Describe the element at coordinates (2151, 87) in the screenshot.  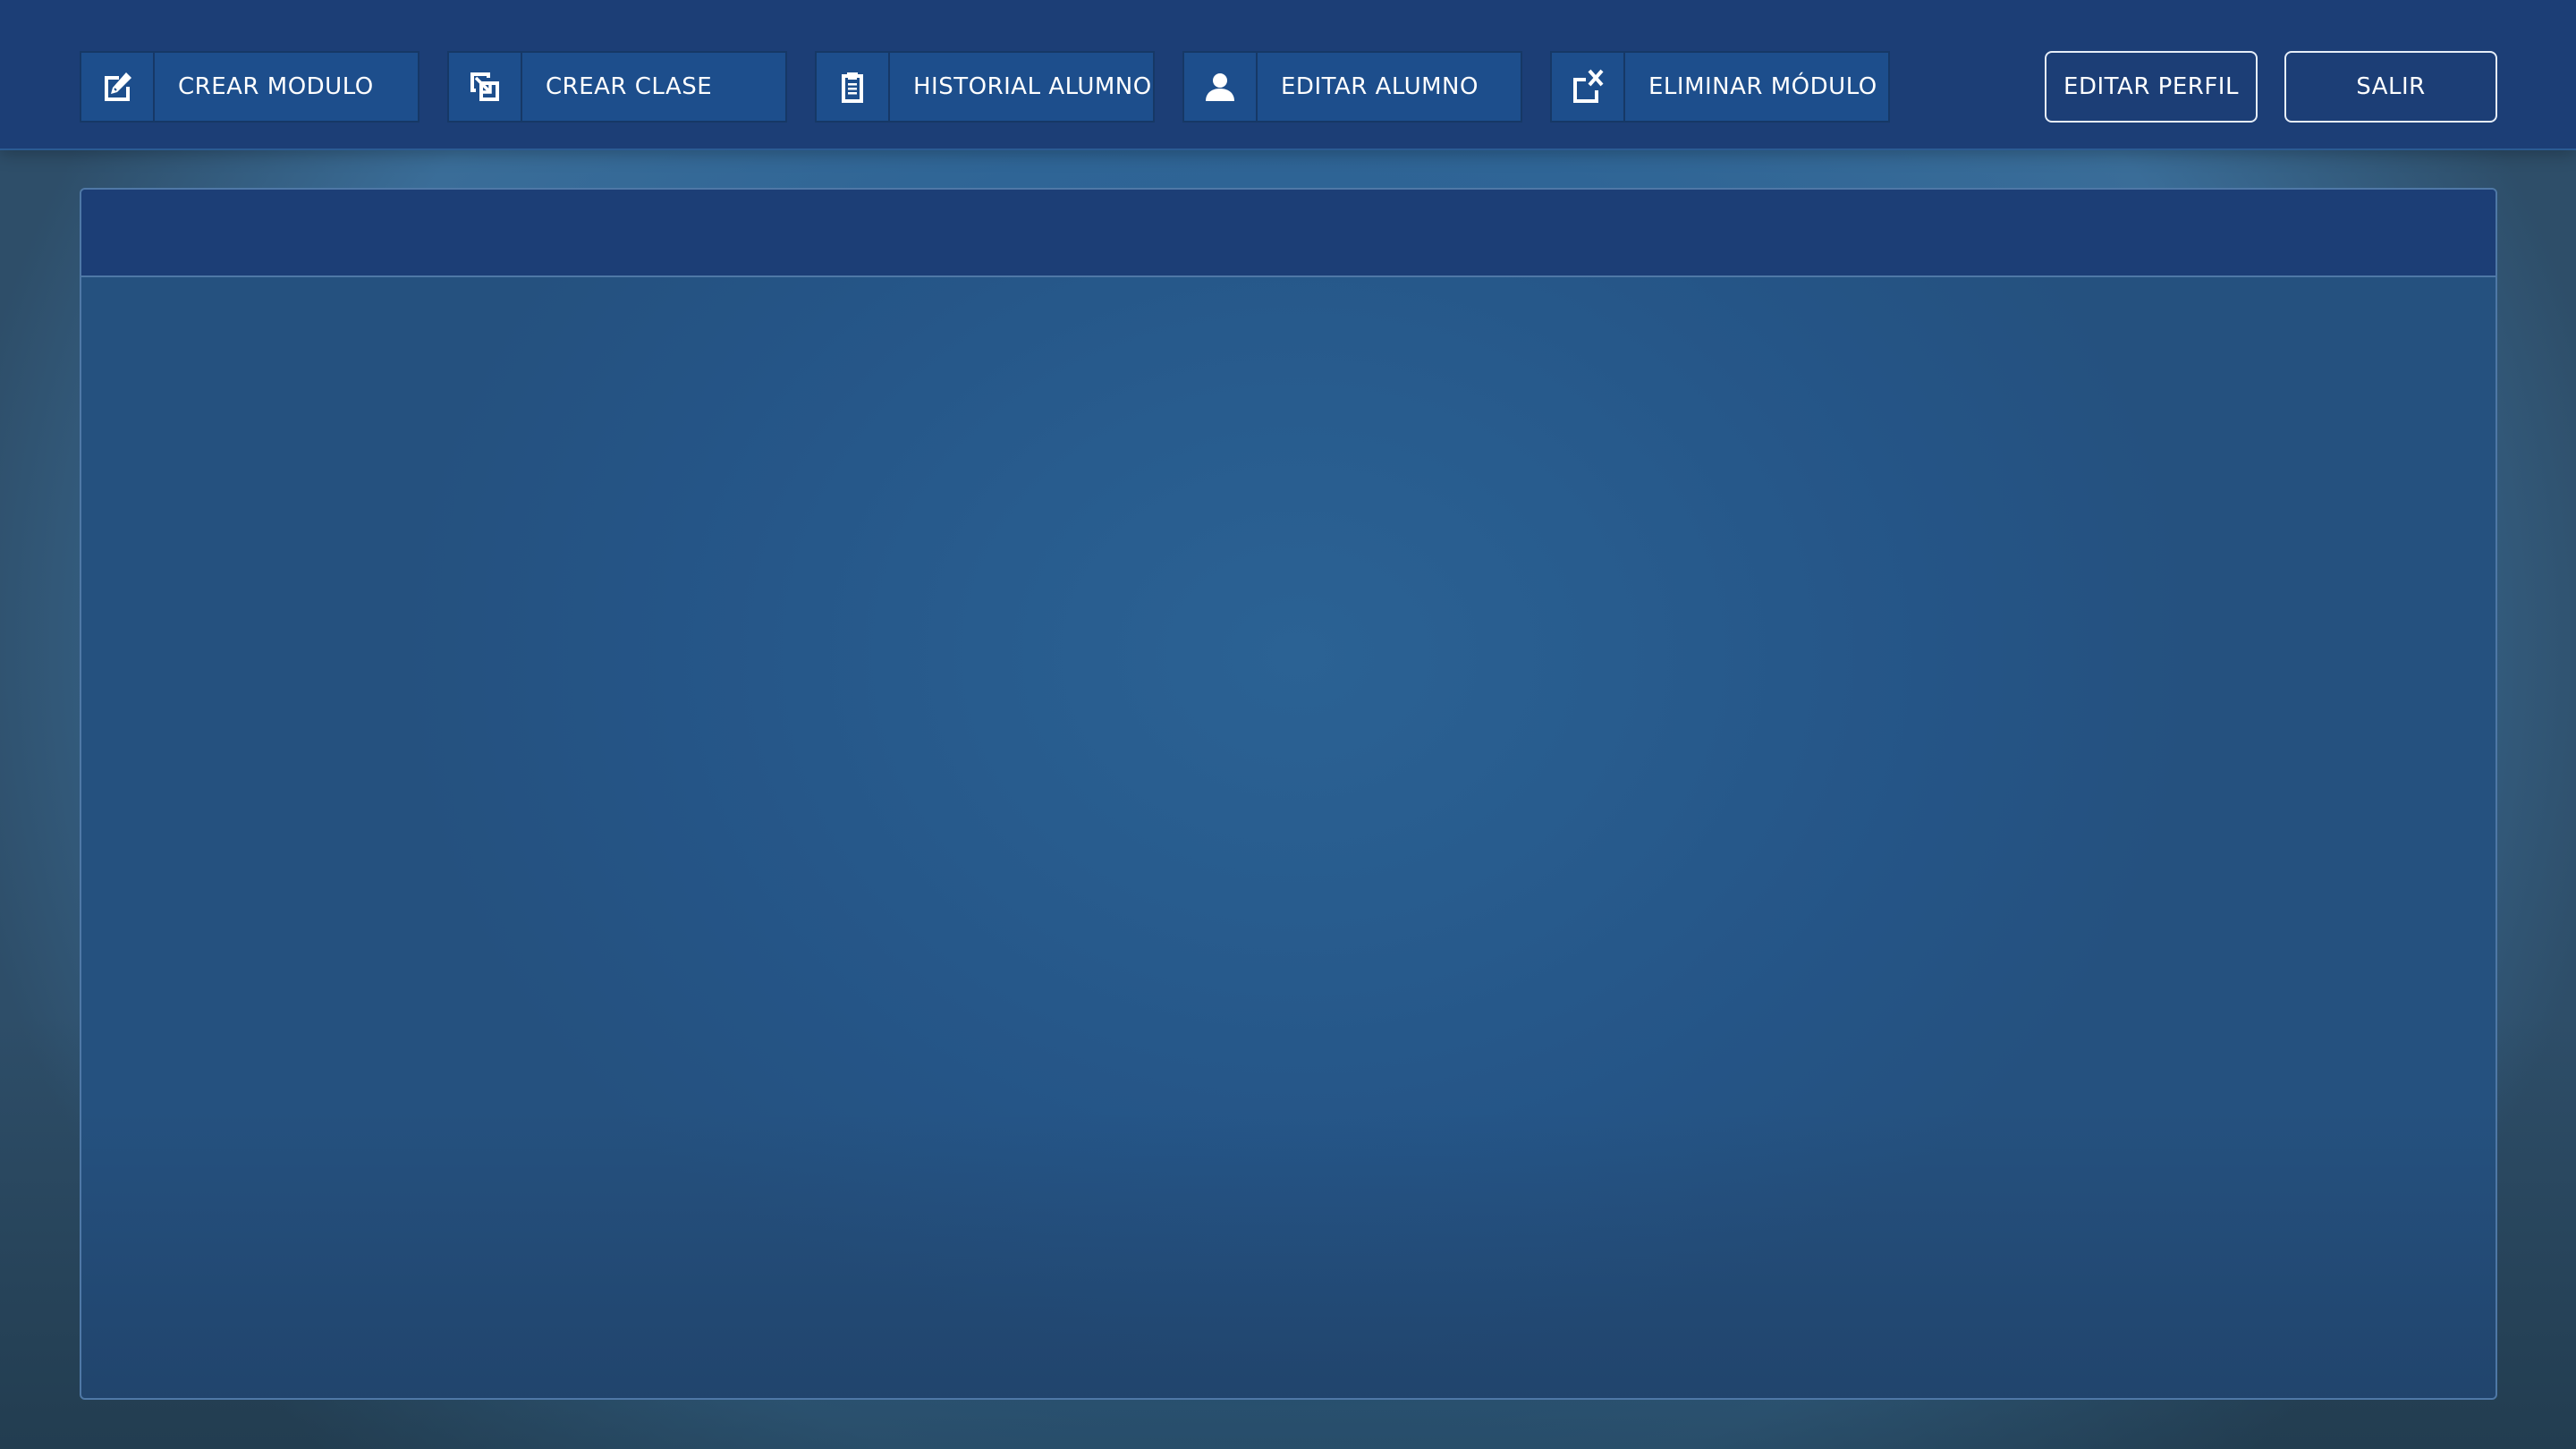
I see `editar-perfil-button: EDITAR PERFIL` at that location.